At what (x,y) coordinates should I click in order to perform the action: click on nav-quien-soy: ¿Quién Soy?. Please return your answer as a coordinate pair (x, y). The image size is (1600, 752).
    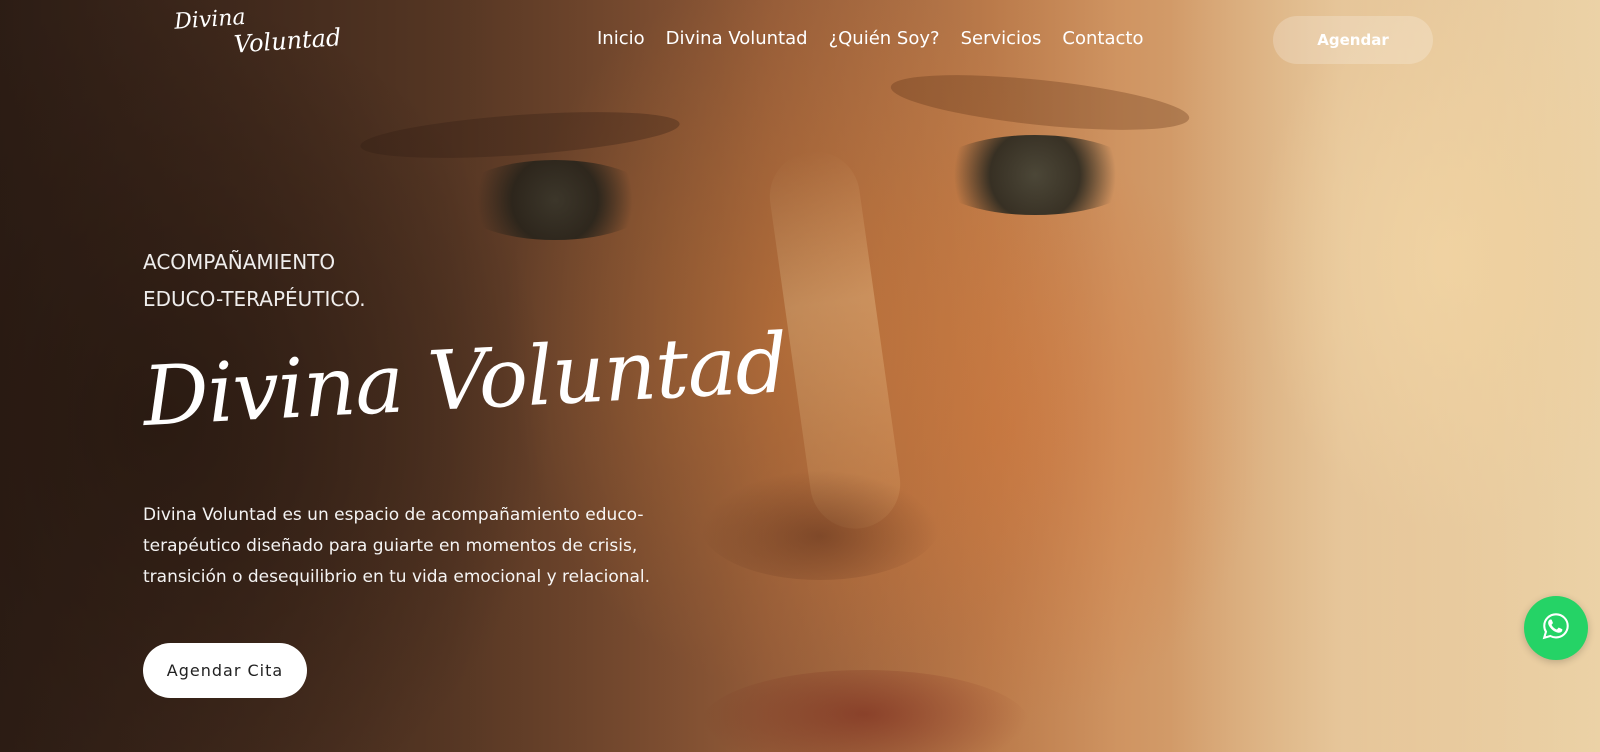
    Looking at the image, I should click on (884, 38).